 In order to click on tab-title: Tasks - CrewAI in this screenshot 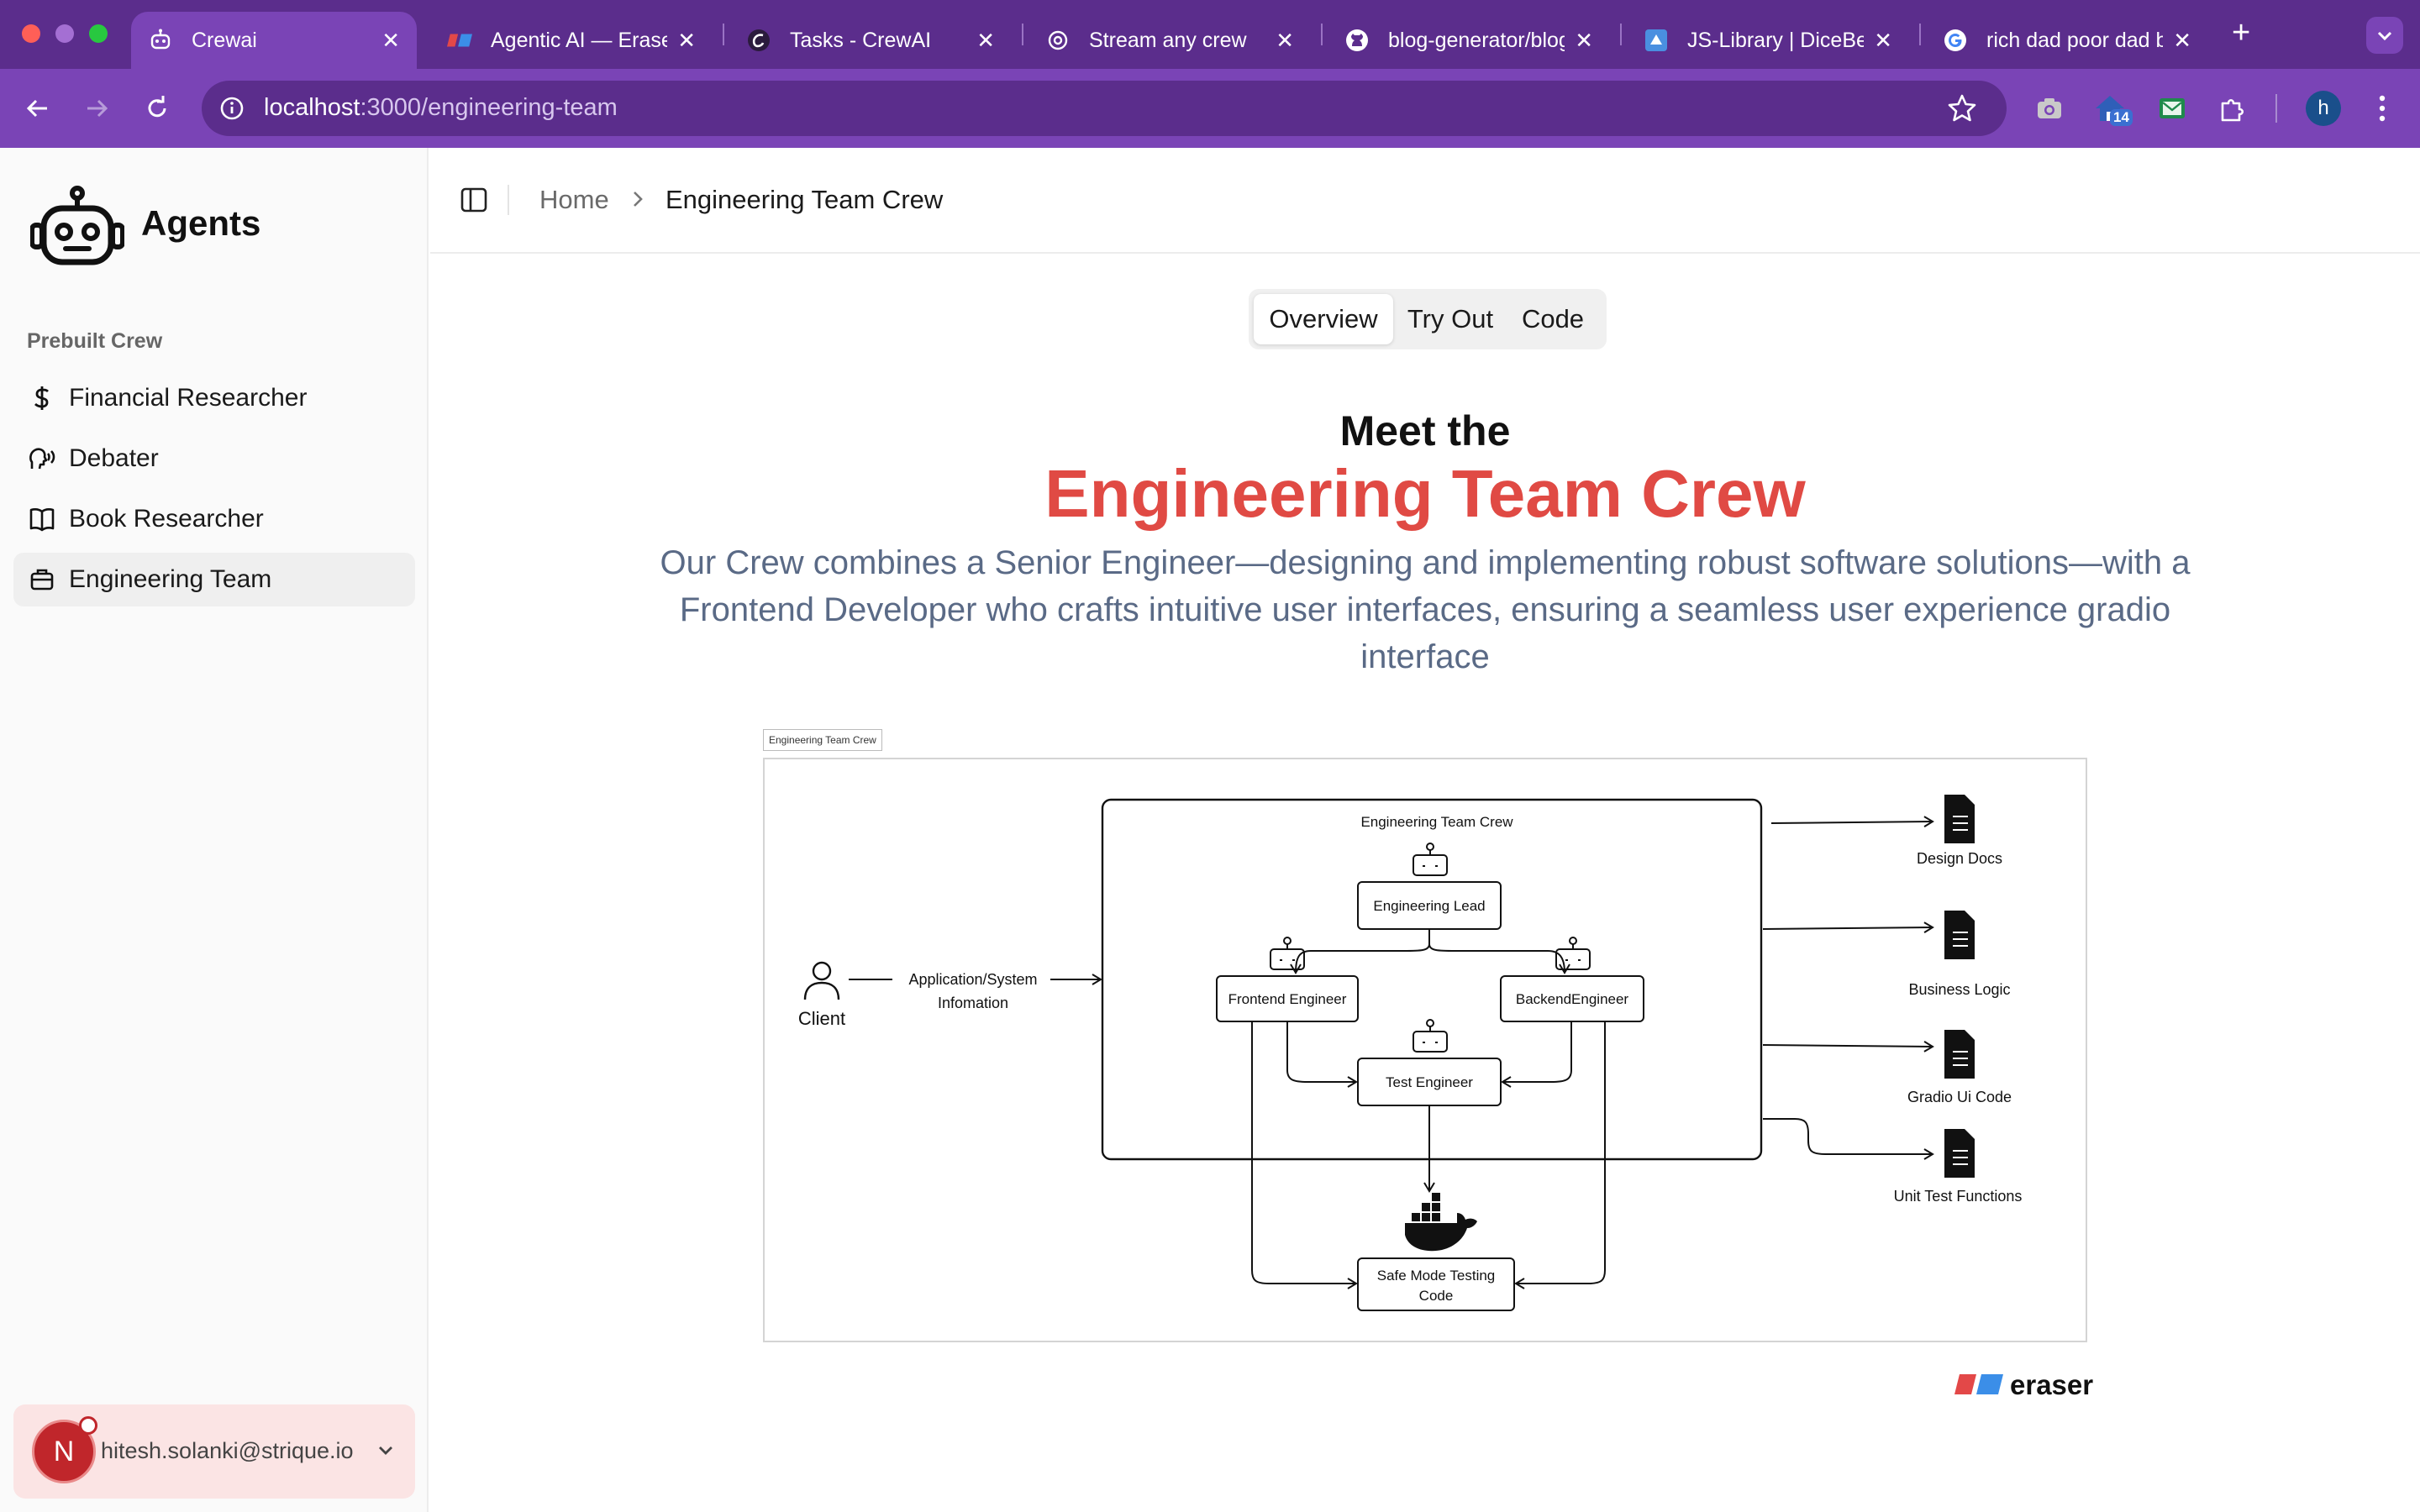, I will do `click(861, 40)`.